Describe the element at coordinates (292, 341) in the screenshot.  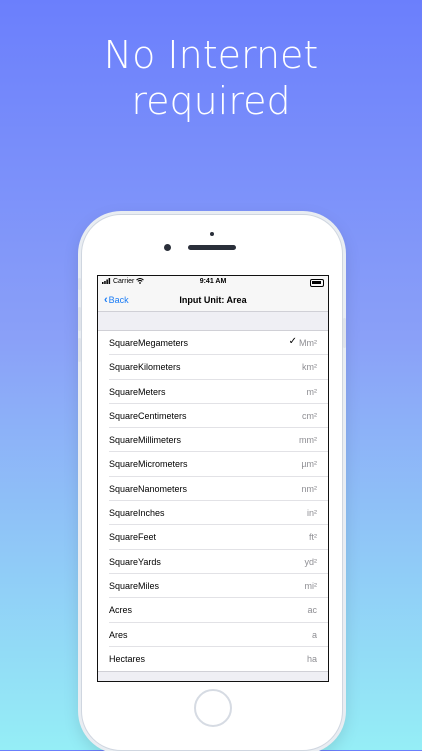
I see `checkmark-icon: ✓` at that location.